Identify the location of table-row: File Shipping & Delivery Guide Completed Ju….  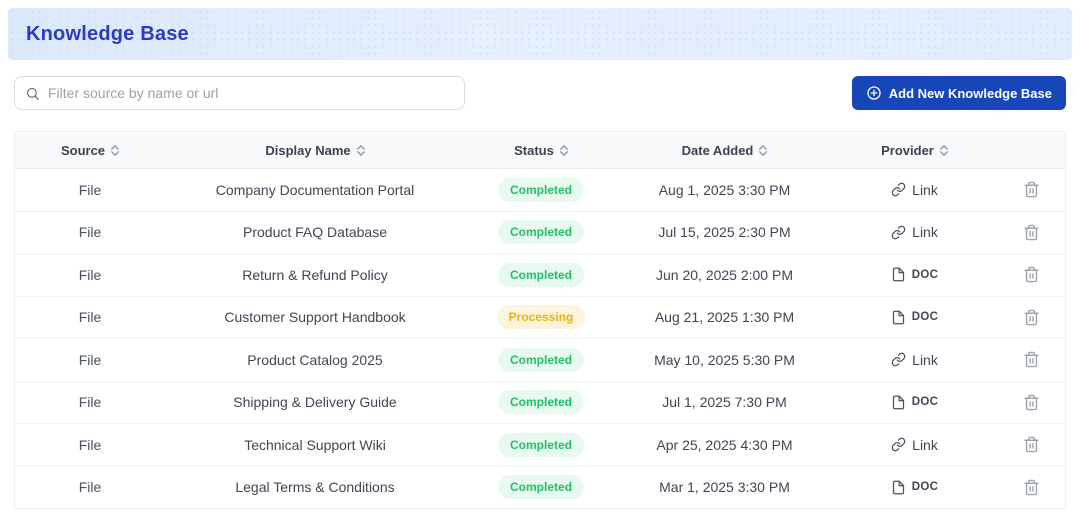
(540, 403).